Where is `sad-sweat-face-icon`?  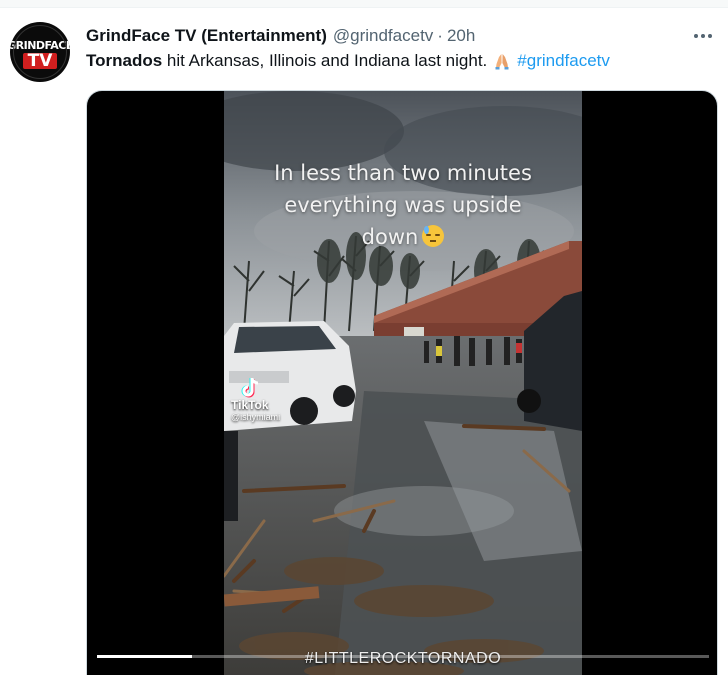 sad-sweat-face-icon is located at coordinates (433, 236).